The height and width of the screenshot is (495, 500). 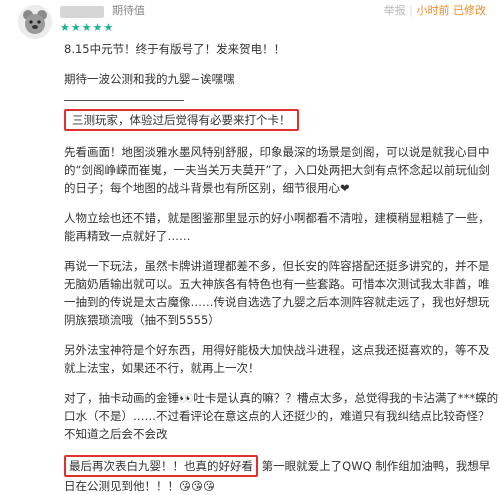 I want to click on username-redacted, so click(x=82, y=12).